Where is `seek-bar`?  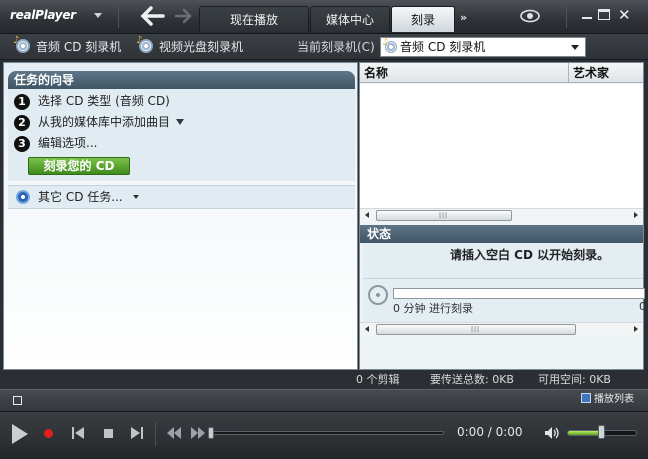 seek-bar is located at coordinates (326, 433).